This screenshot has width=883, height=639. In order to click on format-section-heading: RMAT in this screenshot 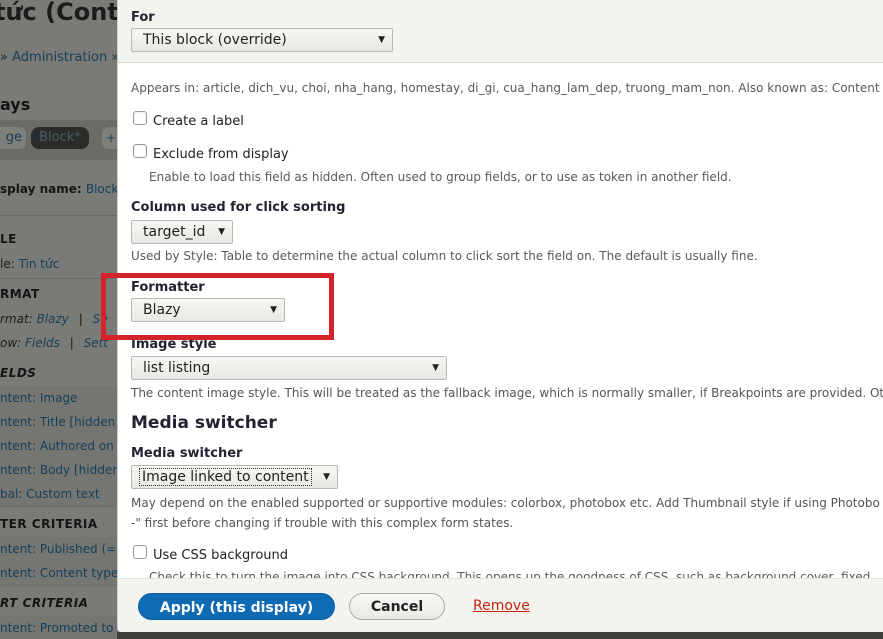, I will do `click(20, 294)`.